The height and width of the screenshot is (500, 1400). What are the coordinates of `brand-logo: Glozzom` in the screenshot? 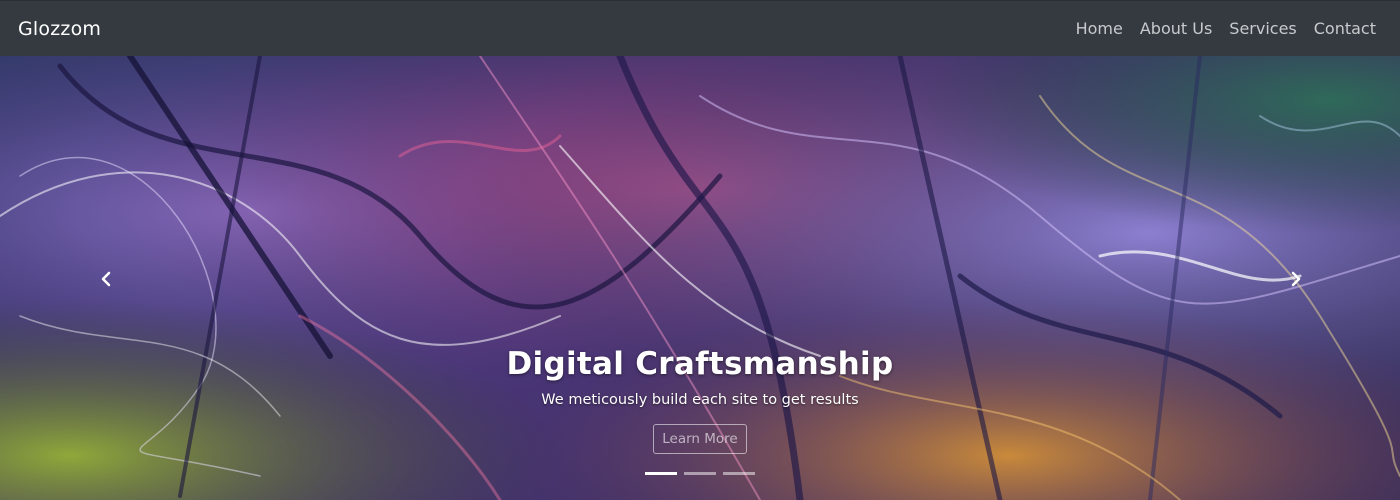 It's located at (59, 29).